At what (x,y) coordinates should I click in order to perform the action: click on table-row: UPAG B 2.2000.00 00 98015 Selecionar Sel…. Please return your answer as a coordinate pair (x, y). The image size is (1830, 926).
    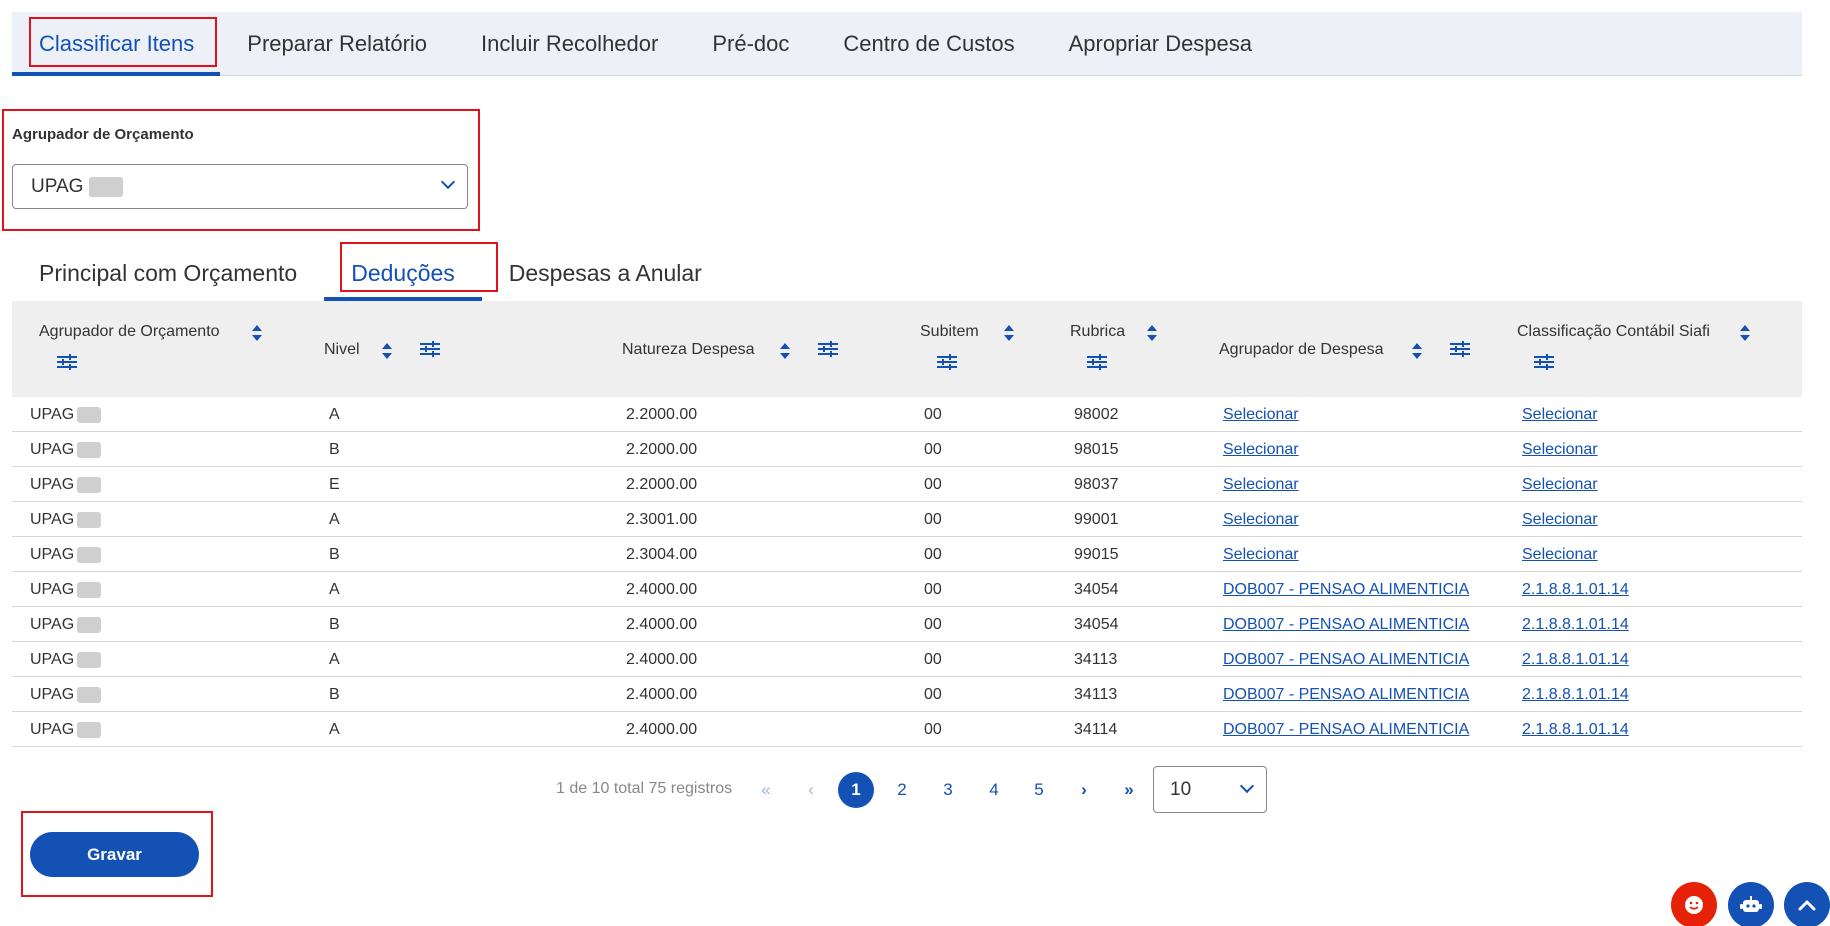
    Looking at the image, I should click on (907, 449).